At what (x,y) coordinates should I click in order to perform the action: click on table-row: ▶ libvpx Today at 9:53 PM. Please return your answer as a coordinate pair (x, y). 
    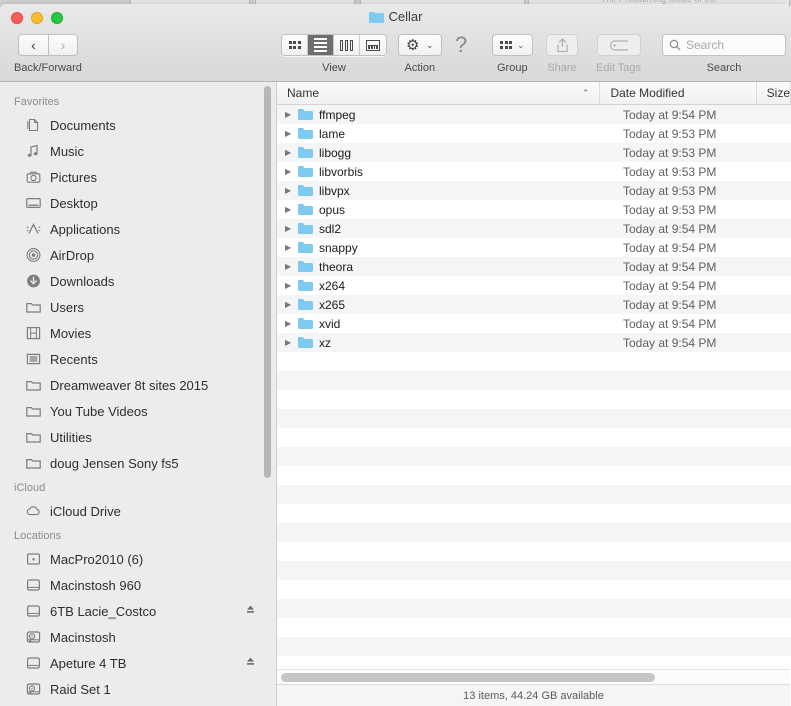
    Looking at the image, I should click on (534, 190).